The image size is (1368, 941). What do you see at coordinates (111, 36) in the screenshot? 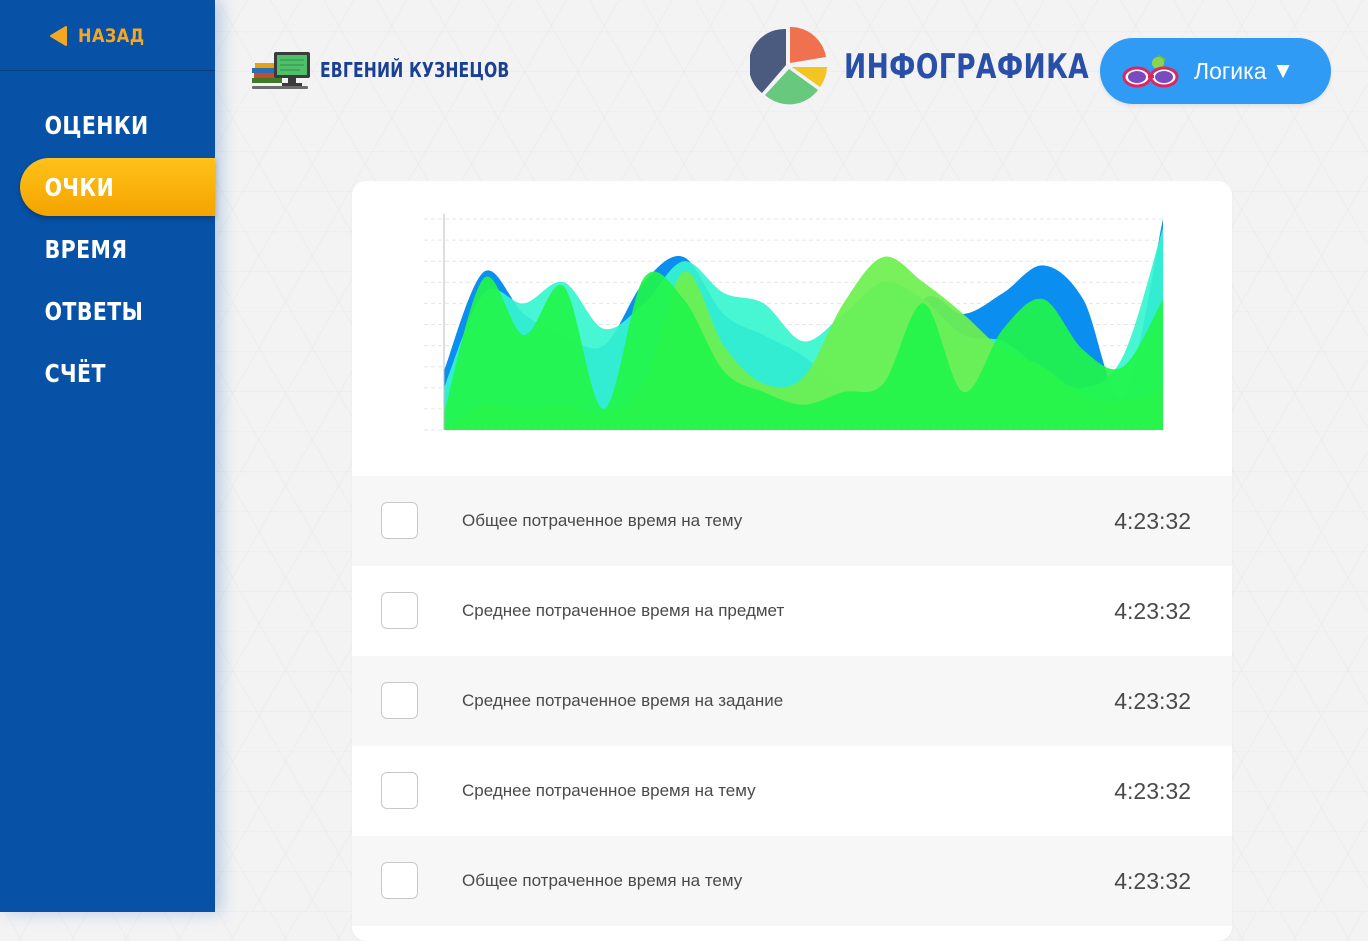
I see `back-label: НАЗАД` at bounding box center [111, 36].